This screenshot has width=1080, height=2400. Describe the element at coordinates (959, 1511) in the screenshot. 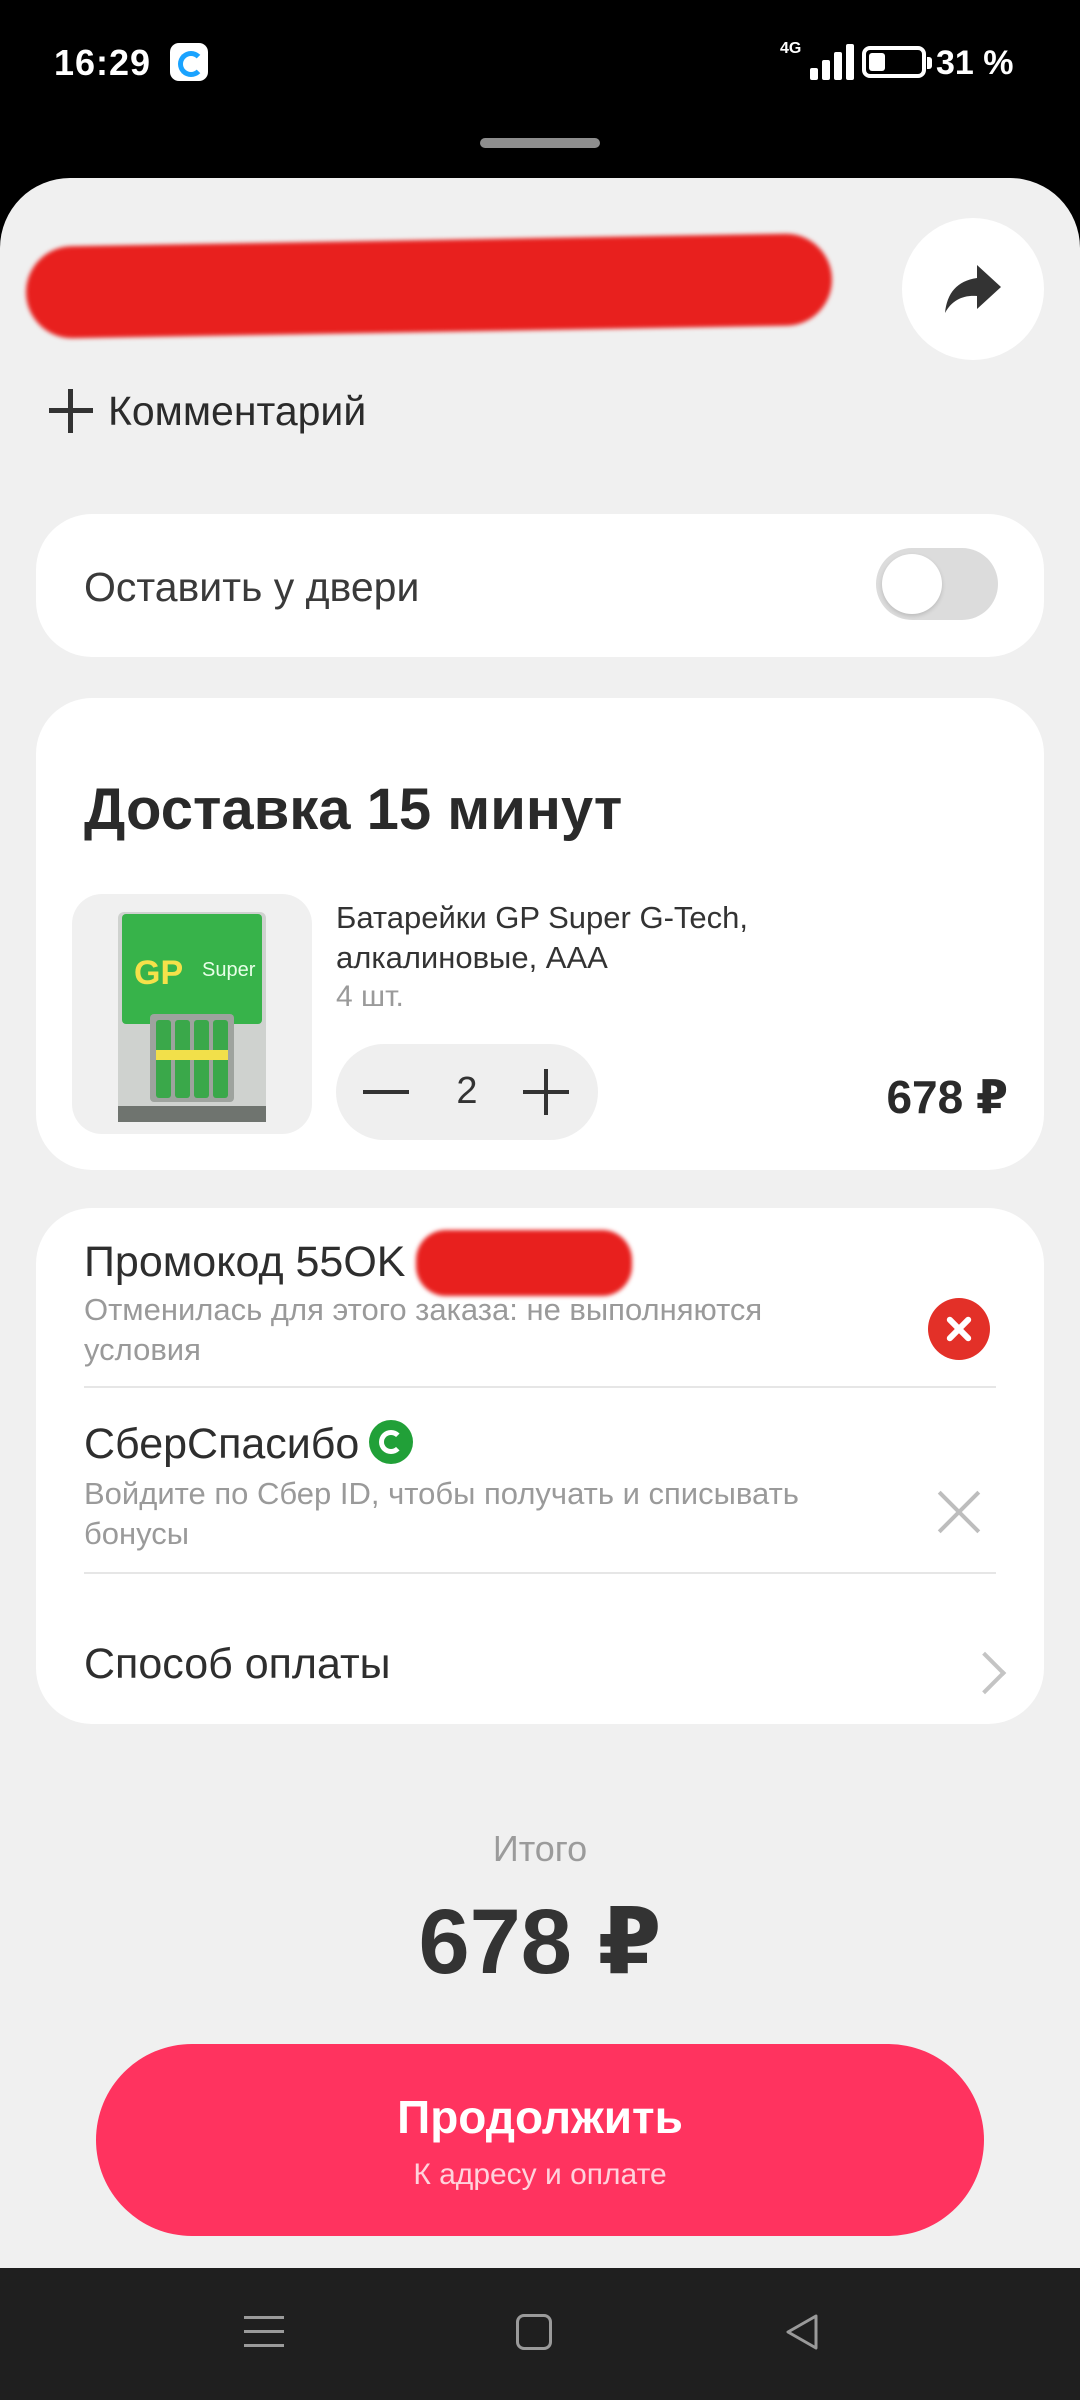

I see `close-icon` at that location.